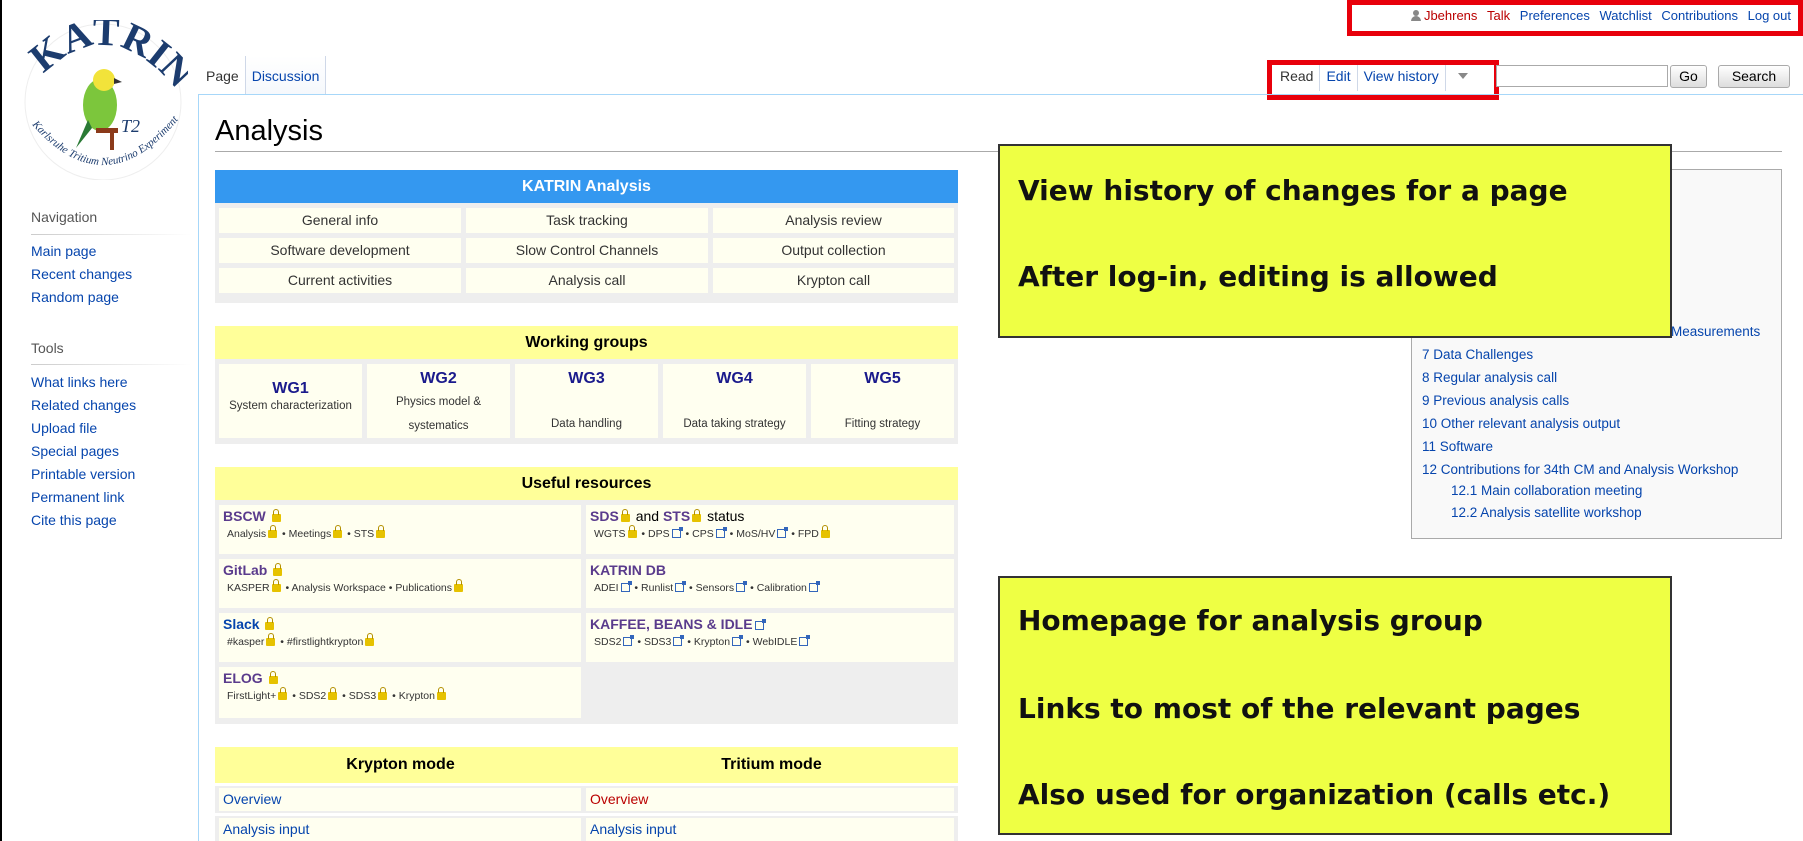  Describe the element at coordinates (587, 280) in the screenshot. I see `cell-analysis-call: Analysis call` at that location.